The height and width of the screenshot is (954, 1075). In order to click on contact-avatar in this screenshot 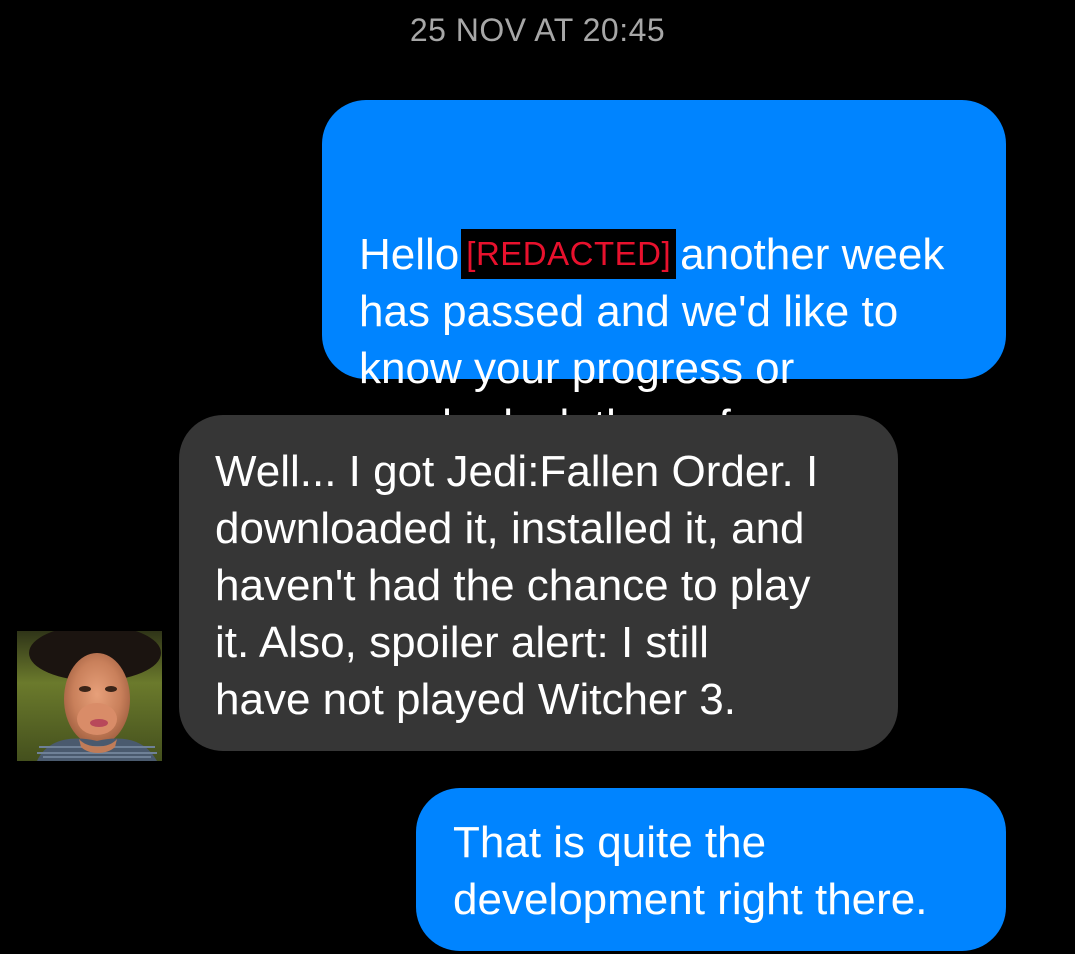, I will do `click(89, 696)`.